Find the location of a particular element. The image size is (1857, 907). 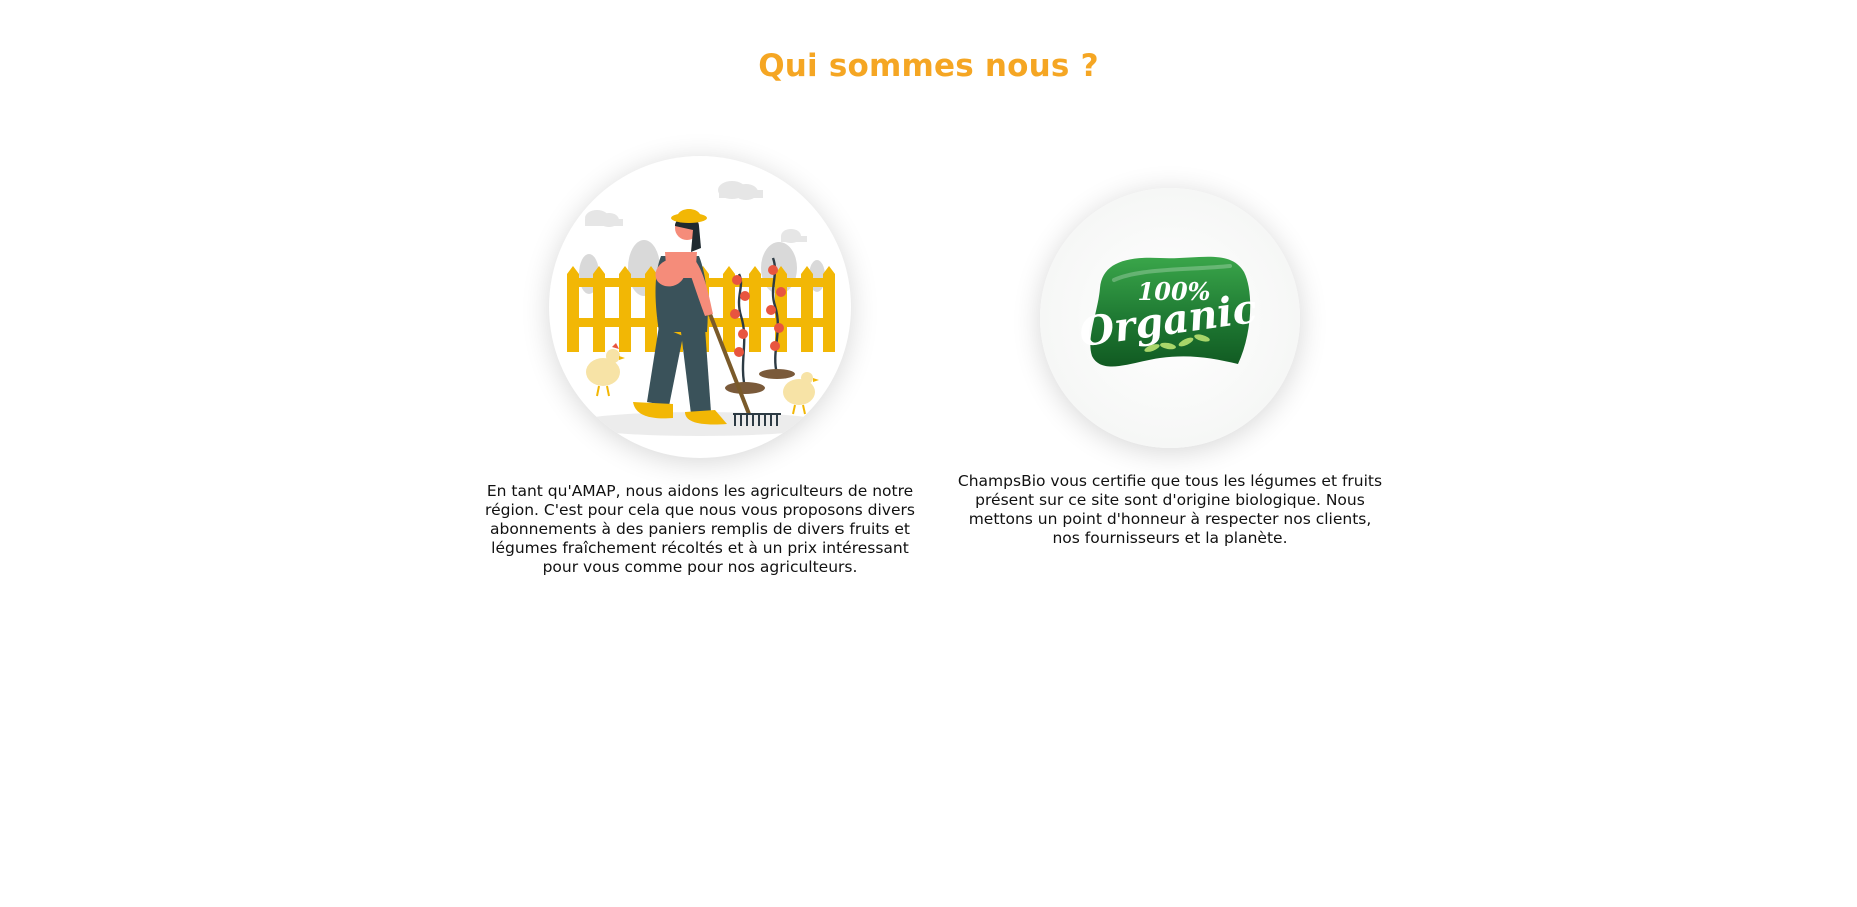

farmer-raking-illustration is located at coordinates (701, 308).